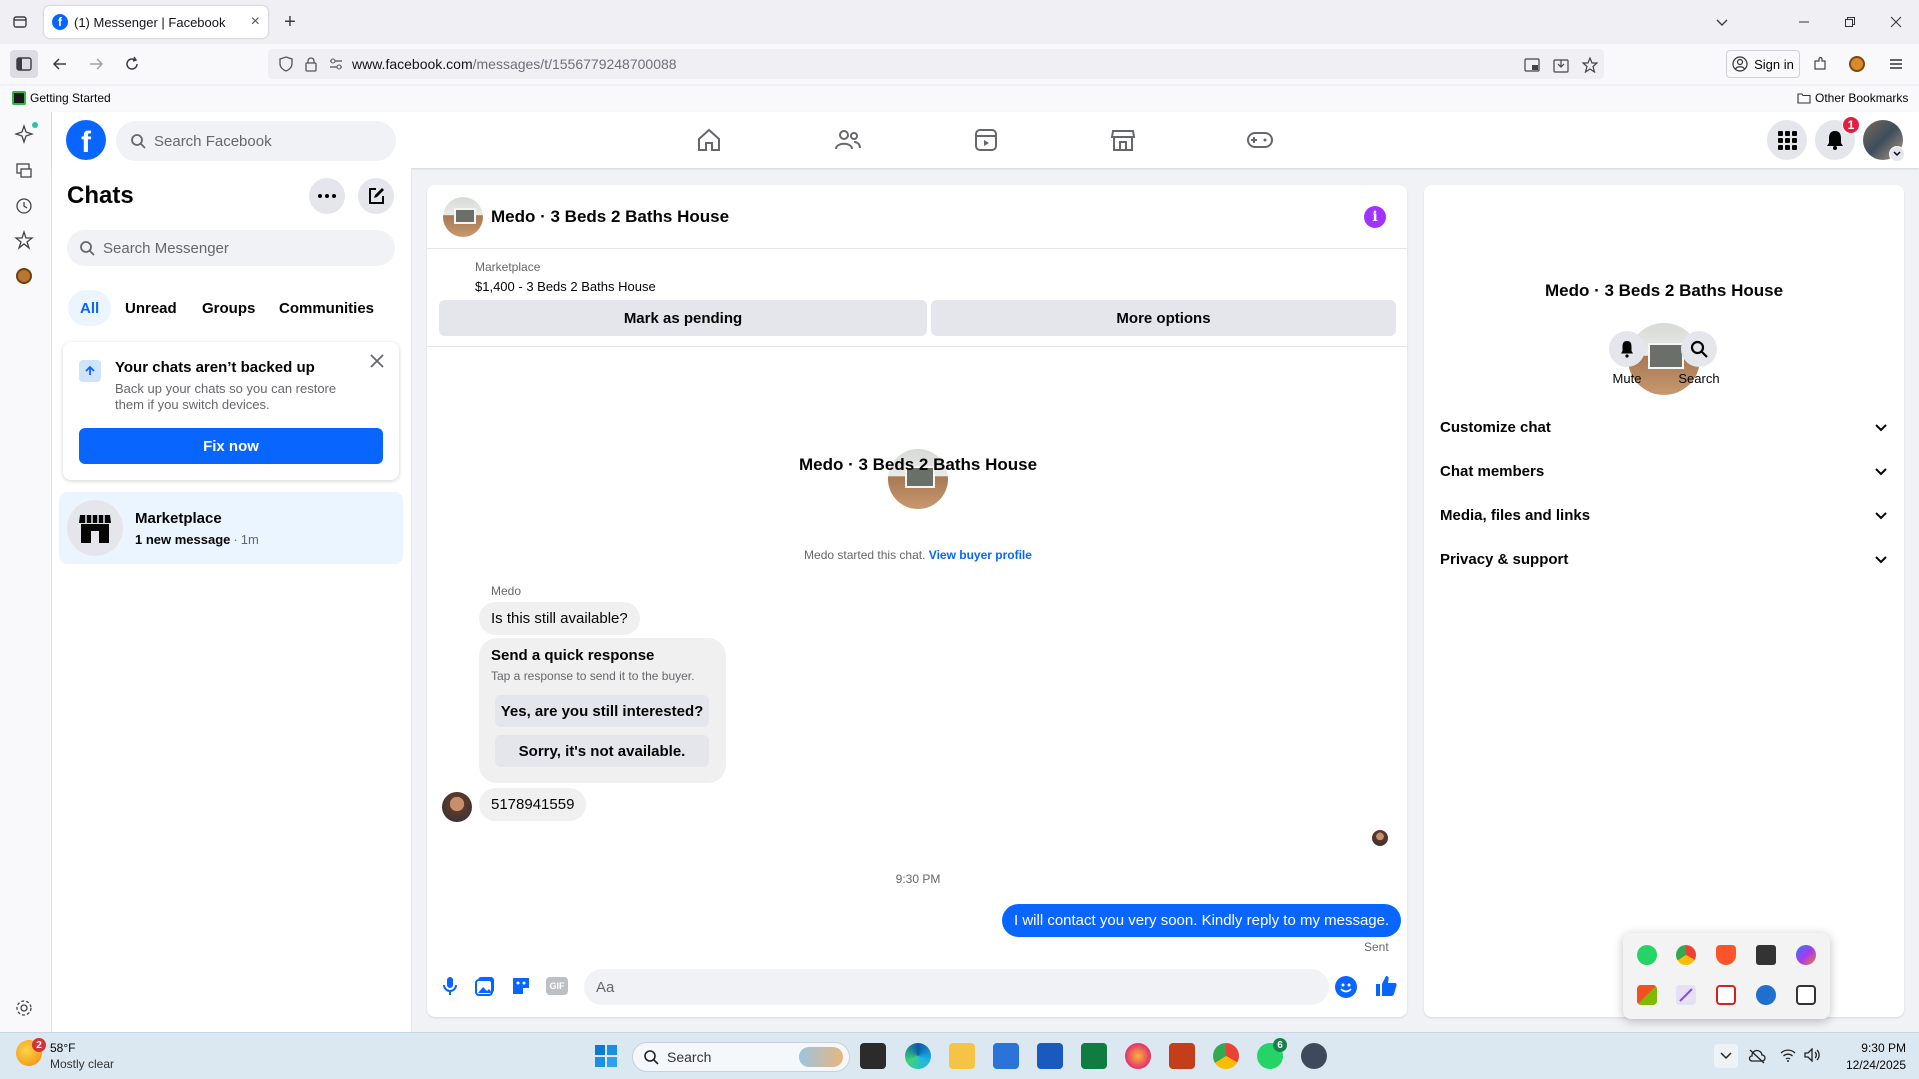 The height and width of the screenshot is (1079, 1919). Describe the element at coordinates (255, 22) in the screenshot. I see `close-tab-icon: ×` at that location.